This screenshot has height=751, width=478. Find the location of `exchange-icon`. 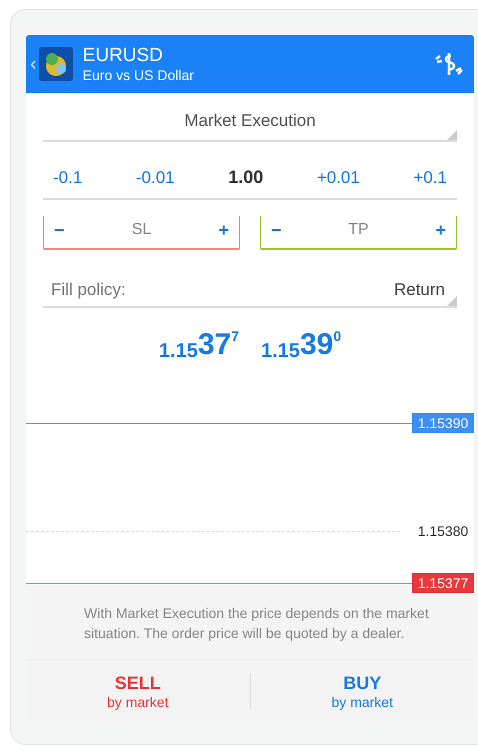

exchange-icon is located at coordinates (449, 64).